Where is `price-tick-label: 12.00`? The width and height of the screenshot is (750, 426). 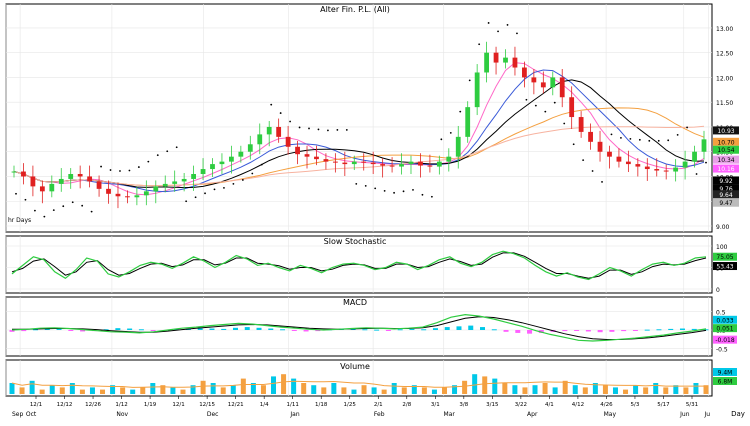 price-tick-label: 12.00 is located at coordinates (724, 78).